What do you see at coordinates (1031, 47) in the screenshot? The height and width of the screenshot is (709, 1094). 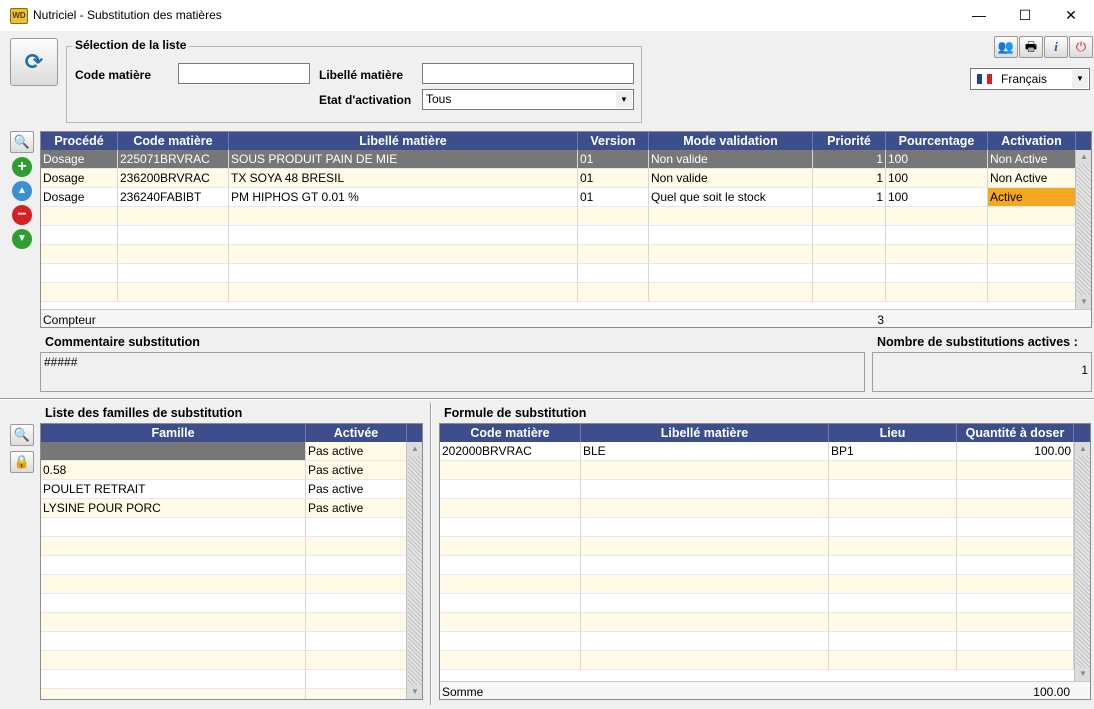 I see `print-icon: 🖶` at bounding box center [1031, 47].